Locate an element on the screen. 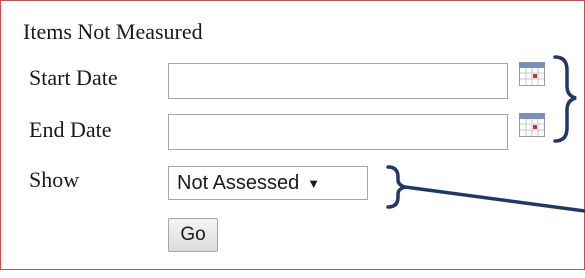 The height and width of the screenshot is (278, 585). panel-heading: Items Not Measured is located at coordinates (113, 31).